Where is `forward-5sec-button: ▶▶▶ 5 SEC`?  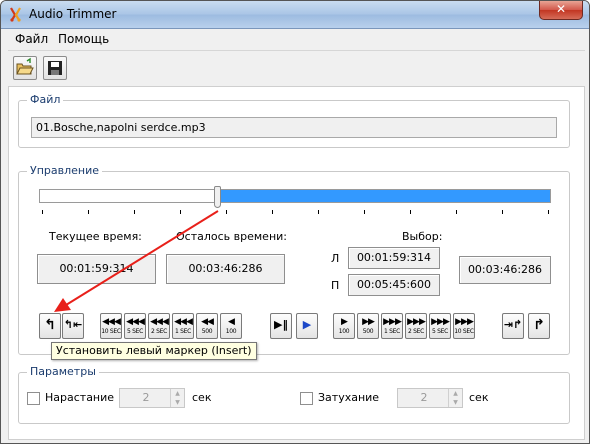 forward-5sec-button: ▶▶▶ 5 SEC is located at coordinates (440, 326).